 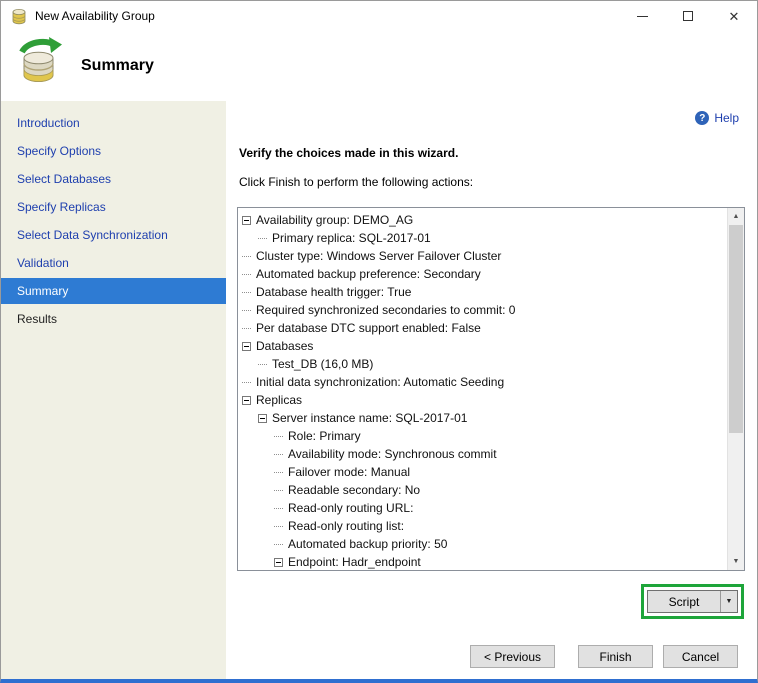 What do you see at coordinates (512, 656) in the screenshot?
I see `previous-button: < Previous` at bounding box center [512, 656].